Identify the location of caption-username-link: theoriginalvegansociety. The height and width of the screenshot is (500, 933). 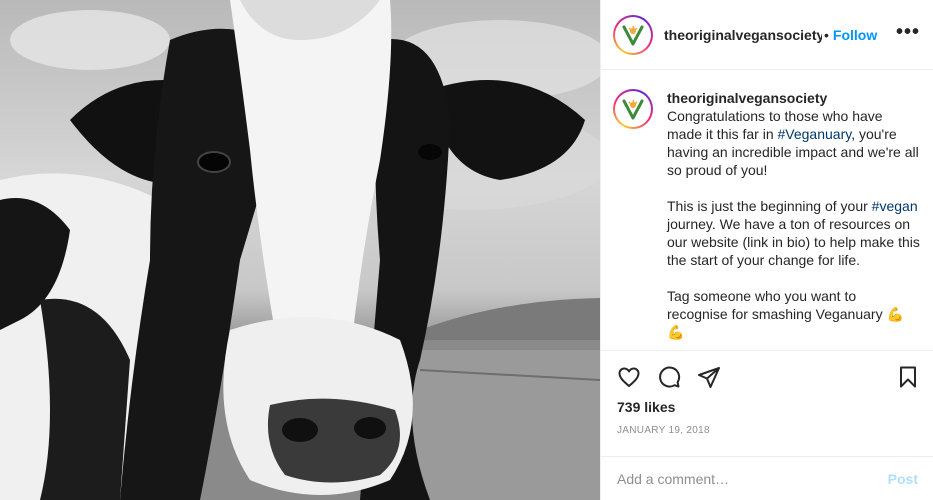
(793, 98).